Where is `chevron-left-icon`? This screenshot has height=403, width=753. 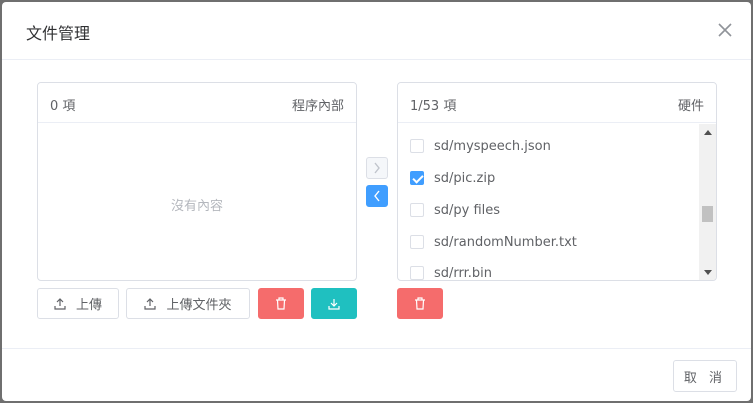
chevron-left-icon is located at coordinates (377, 196).